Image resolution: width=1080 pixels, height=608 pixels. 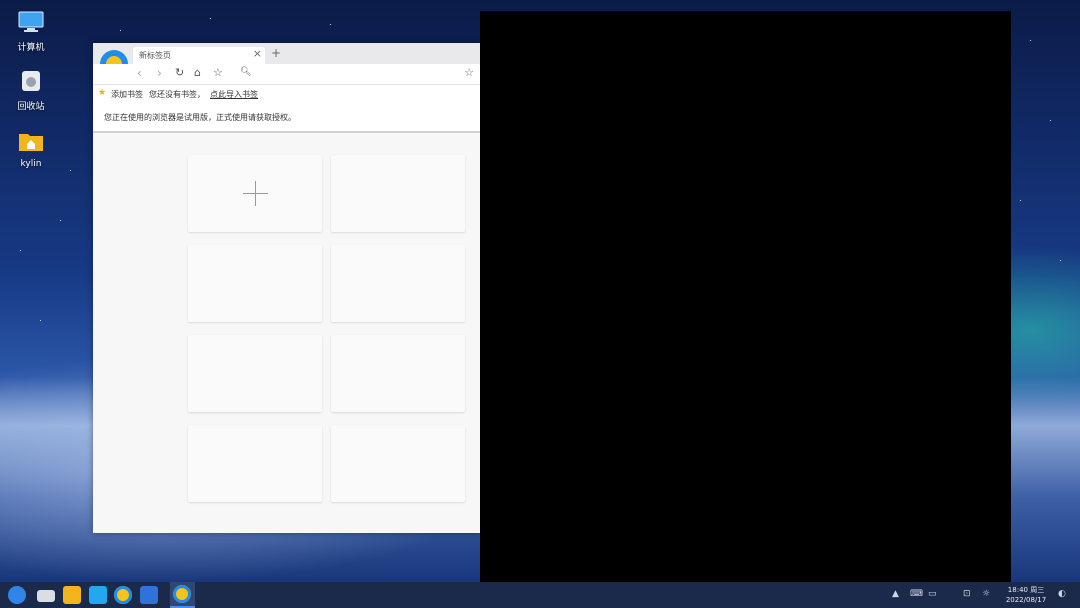 What do you see at coordinates (469, 72) in the screenshot?
I see `favorite-star-icon: ☆` at bounding box center [469, 72].